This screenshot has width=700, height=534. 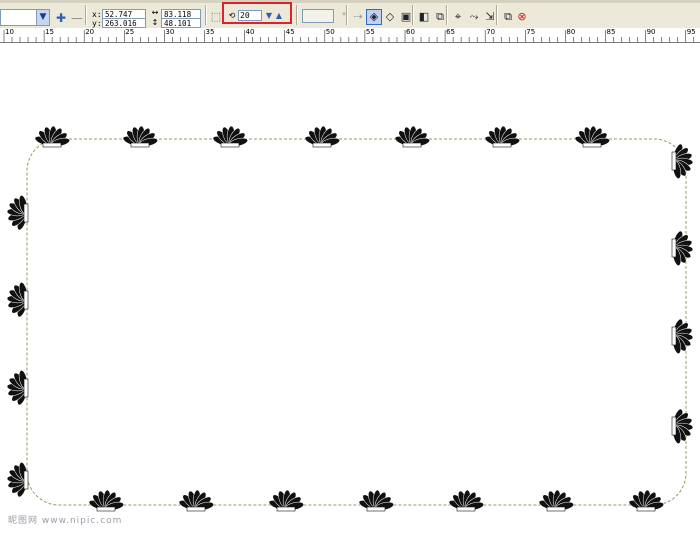 What do you see at coordinates (42, 17) in the screenshot?
I see `chevron-down-icon: ▼` at bounding box center [42, 17].